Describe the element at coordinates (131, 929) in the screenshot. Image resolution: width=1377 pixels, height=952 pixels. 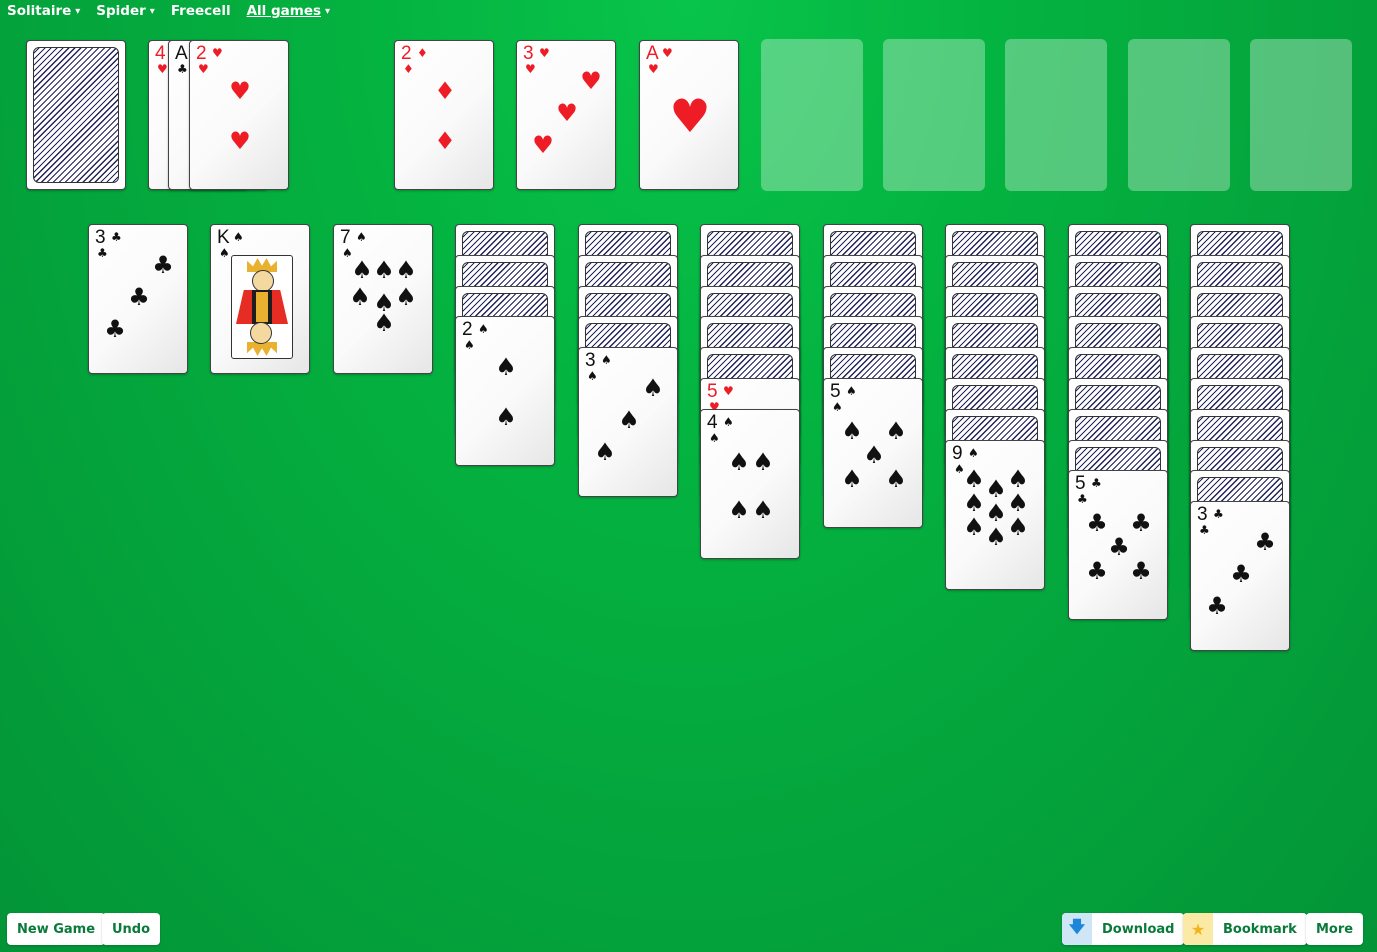
I see `undo-button: Undo` at that location.